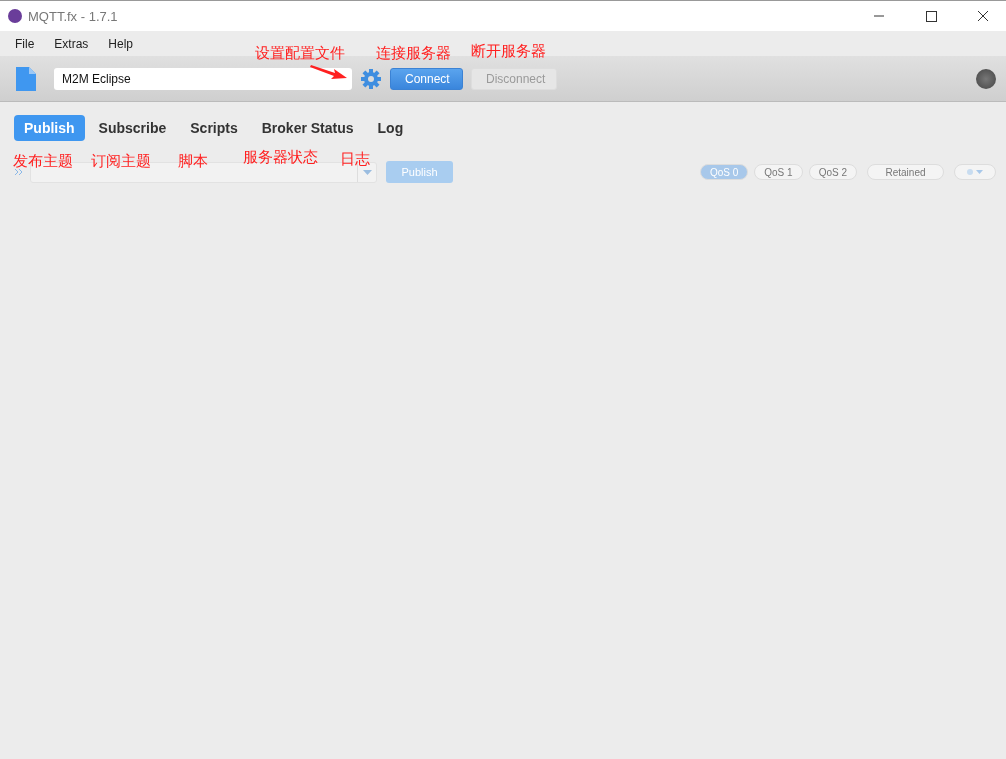 This screenshot has height=759, width=1006. I want to click on menu-item: Extras, so click(71, 43).